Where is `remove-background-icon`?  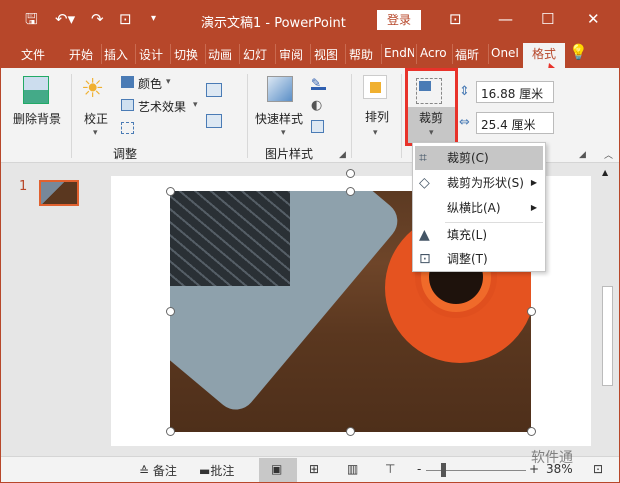
remove-background-icon is located at coordinates (36, 90).